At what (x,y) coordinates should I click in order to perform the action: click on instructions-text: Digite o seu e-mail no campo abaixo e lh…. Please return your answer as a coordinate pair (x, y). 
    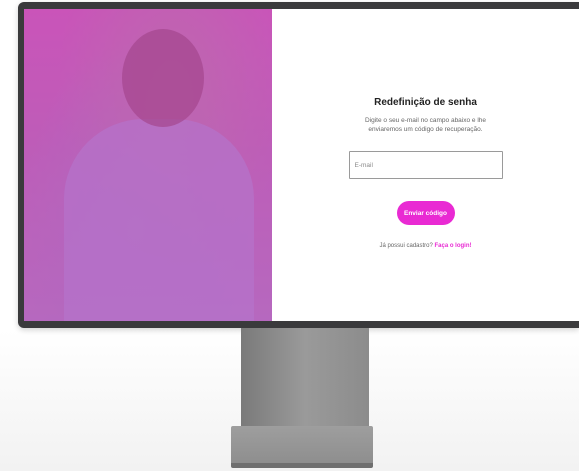
    Looking at the image, I should click on (425, 125).